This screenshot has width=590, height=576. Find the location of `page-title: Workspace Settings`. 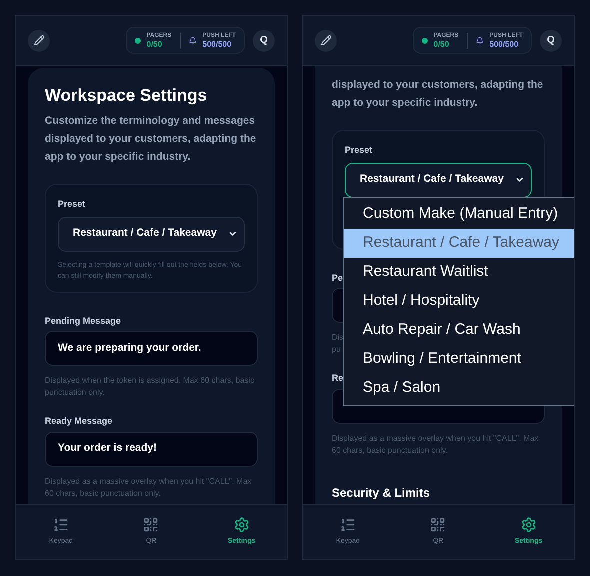

page-title: Workspace Settings is located at coordinates (126, 95).